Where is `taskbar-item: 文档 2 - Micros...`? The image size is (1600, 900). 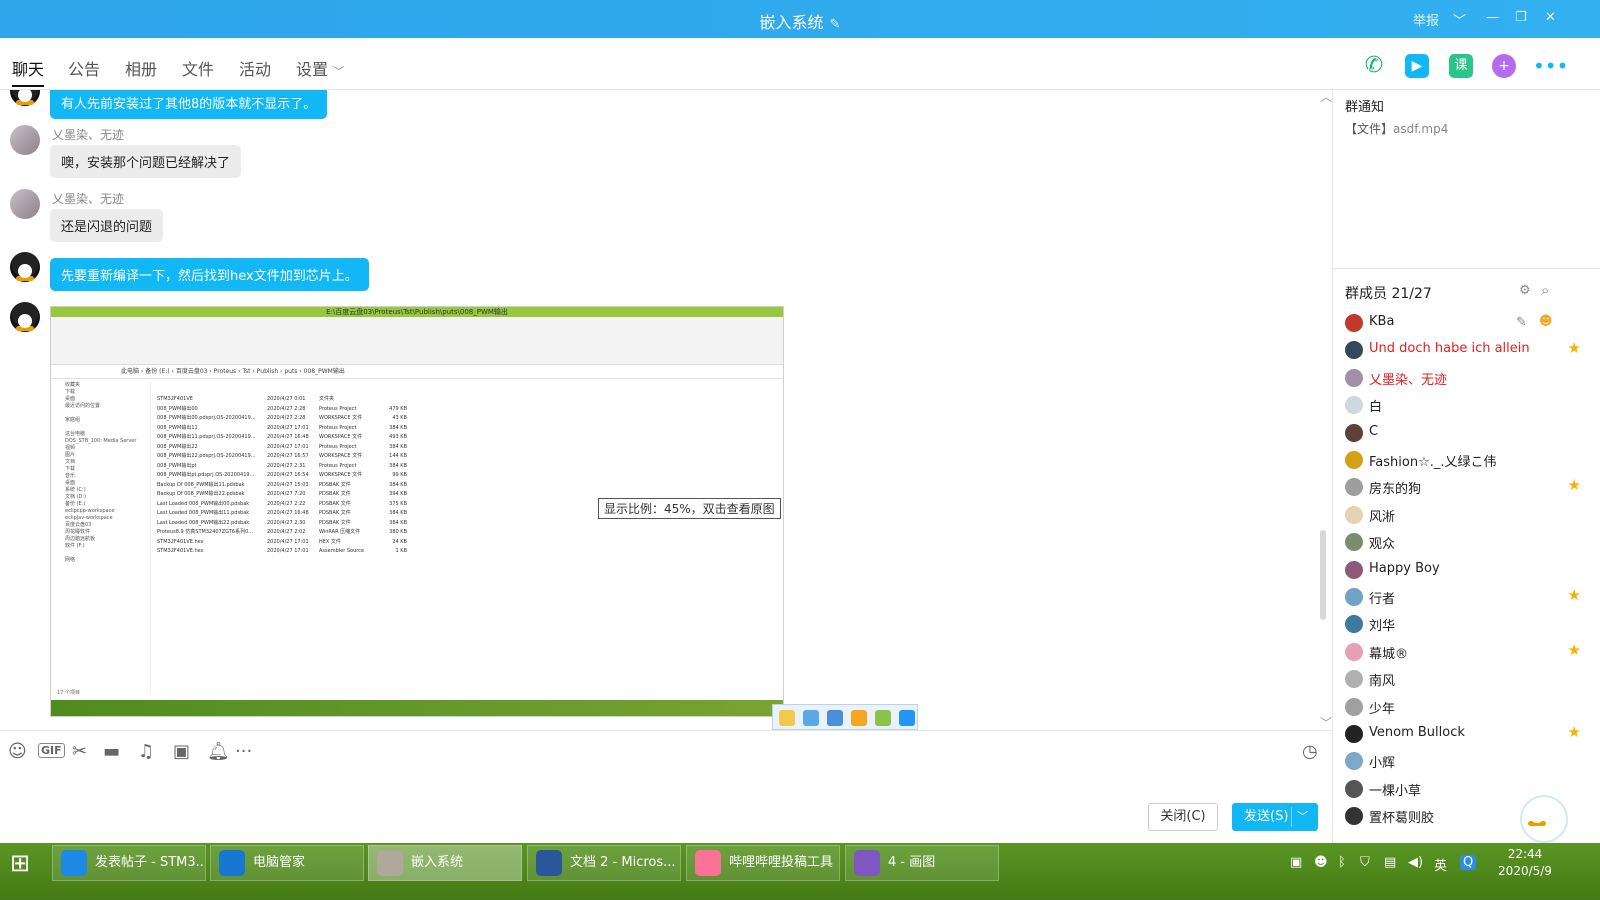
taskbar-item: 文档 2 - Micros... is located at coordinates (604, 863).